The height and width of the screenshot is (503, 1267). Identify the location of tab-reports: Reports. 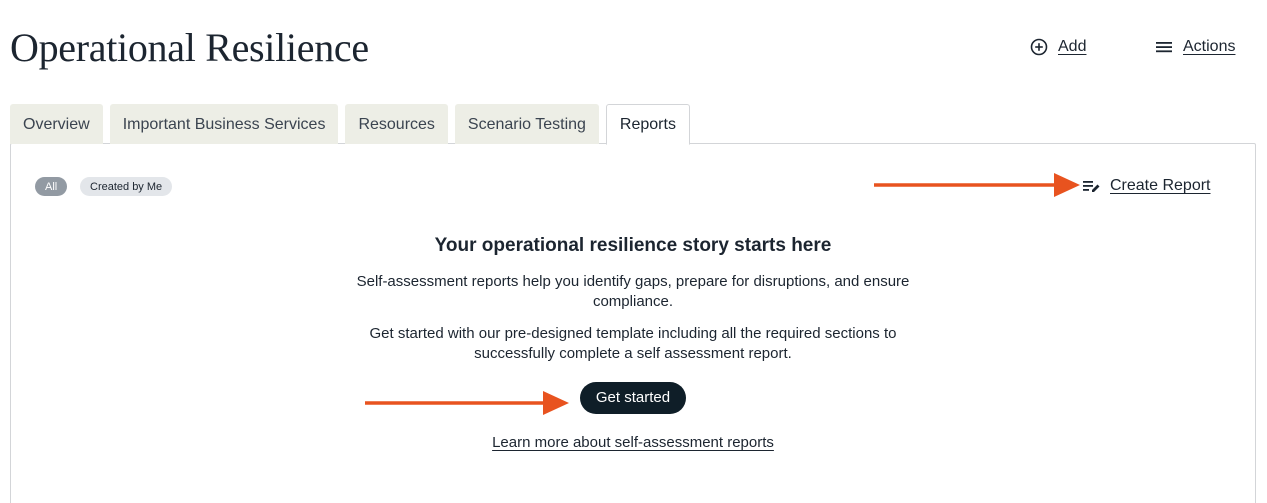
(647, 124).